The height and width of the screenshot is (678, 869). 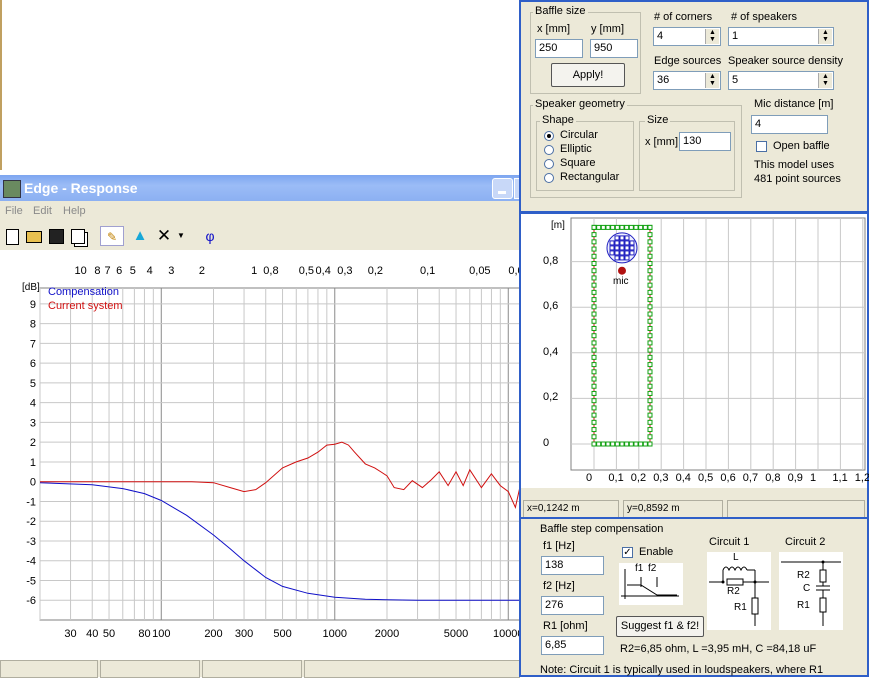 What do you see at coordinates (687, 36) in the screenshot?
I see `corners-spinner: 4 ▲ ▼` at bounding box center [687, 36].